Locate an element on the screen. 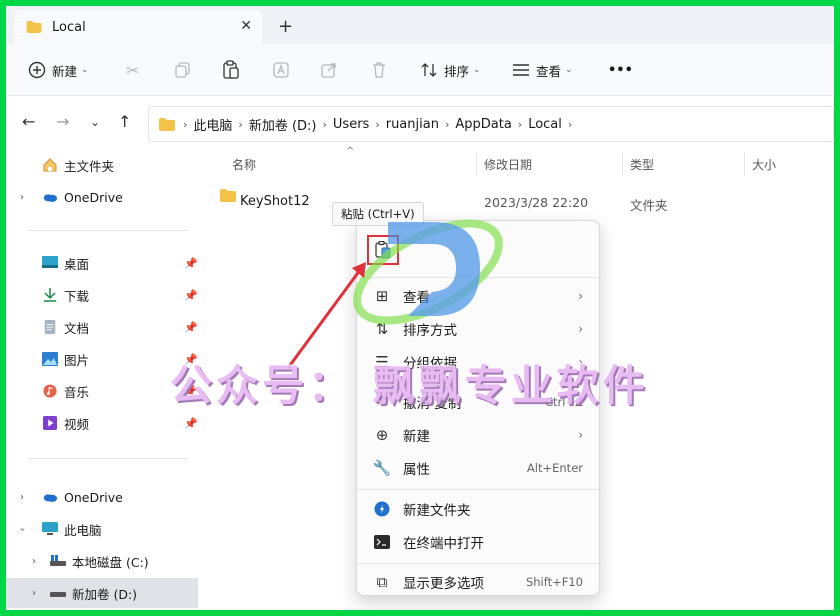  file-modified: 2023/3/28 22:20 is located at coordinates (536, 202).